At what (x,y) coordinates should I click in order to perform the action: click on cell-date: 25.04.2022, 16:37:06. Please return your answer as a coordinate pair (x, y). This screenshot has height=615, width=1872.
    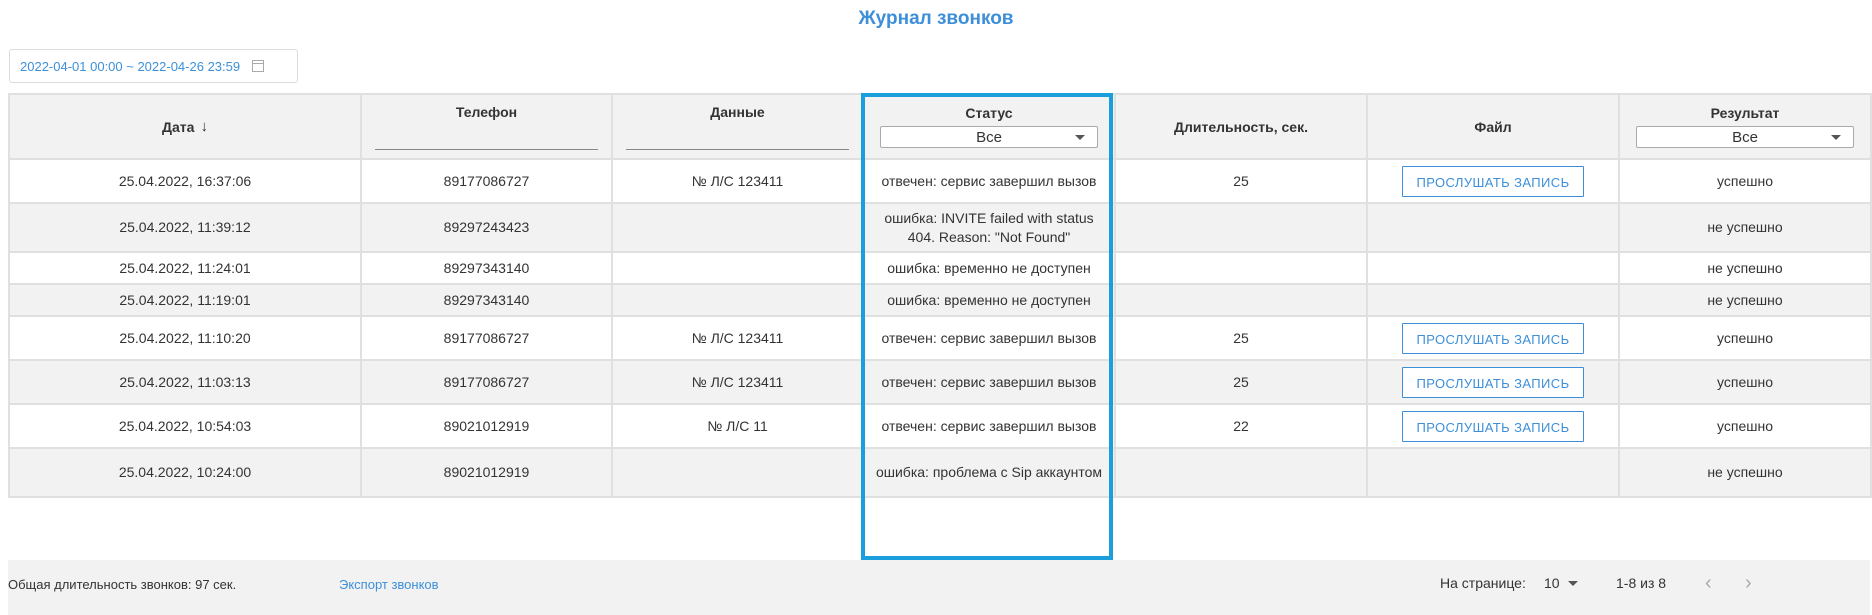
    Looking at the image, I should click on (185, 181).